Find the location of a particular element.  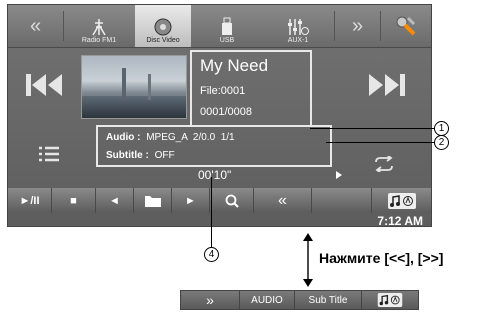

prev-glyph: ◄ is located at coordinates (114, 200).